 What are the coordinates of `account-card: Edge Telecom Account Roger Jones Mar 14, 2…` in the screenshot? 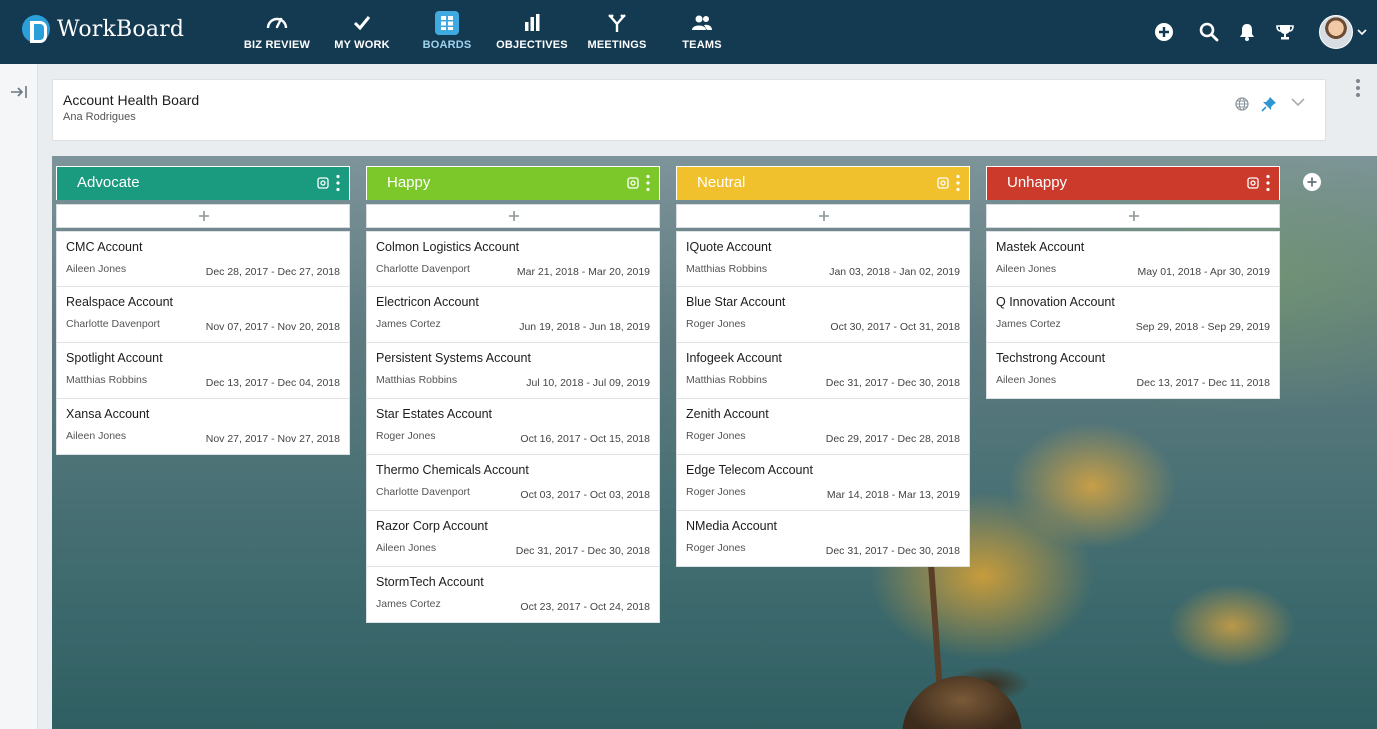 It's located at (823, 483).